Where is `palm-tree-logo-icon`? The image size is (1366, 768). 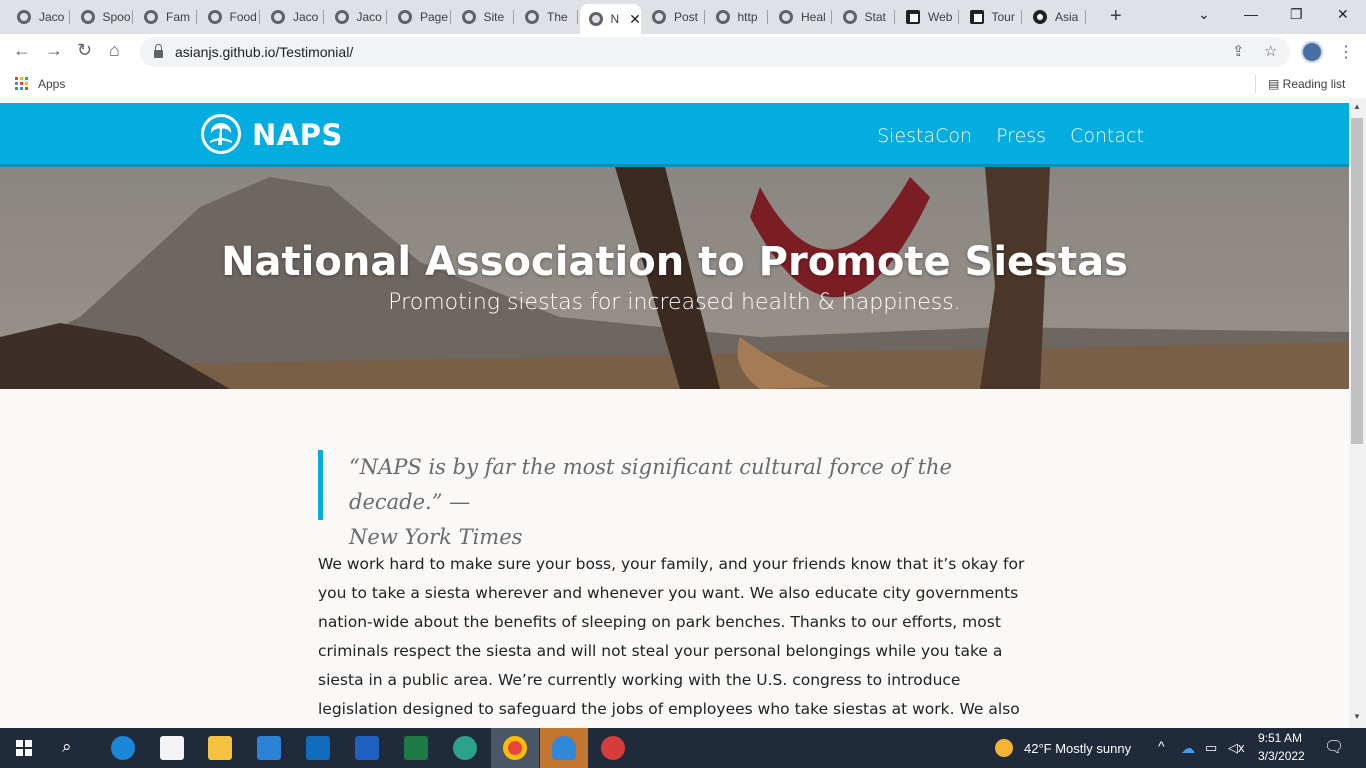
palm-tree-logo-icon is located at coordinates (221, 134).